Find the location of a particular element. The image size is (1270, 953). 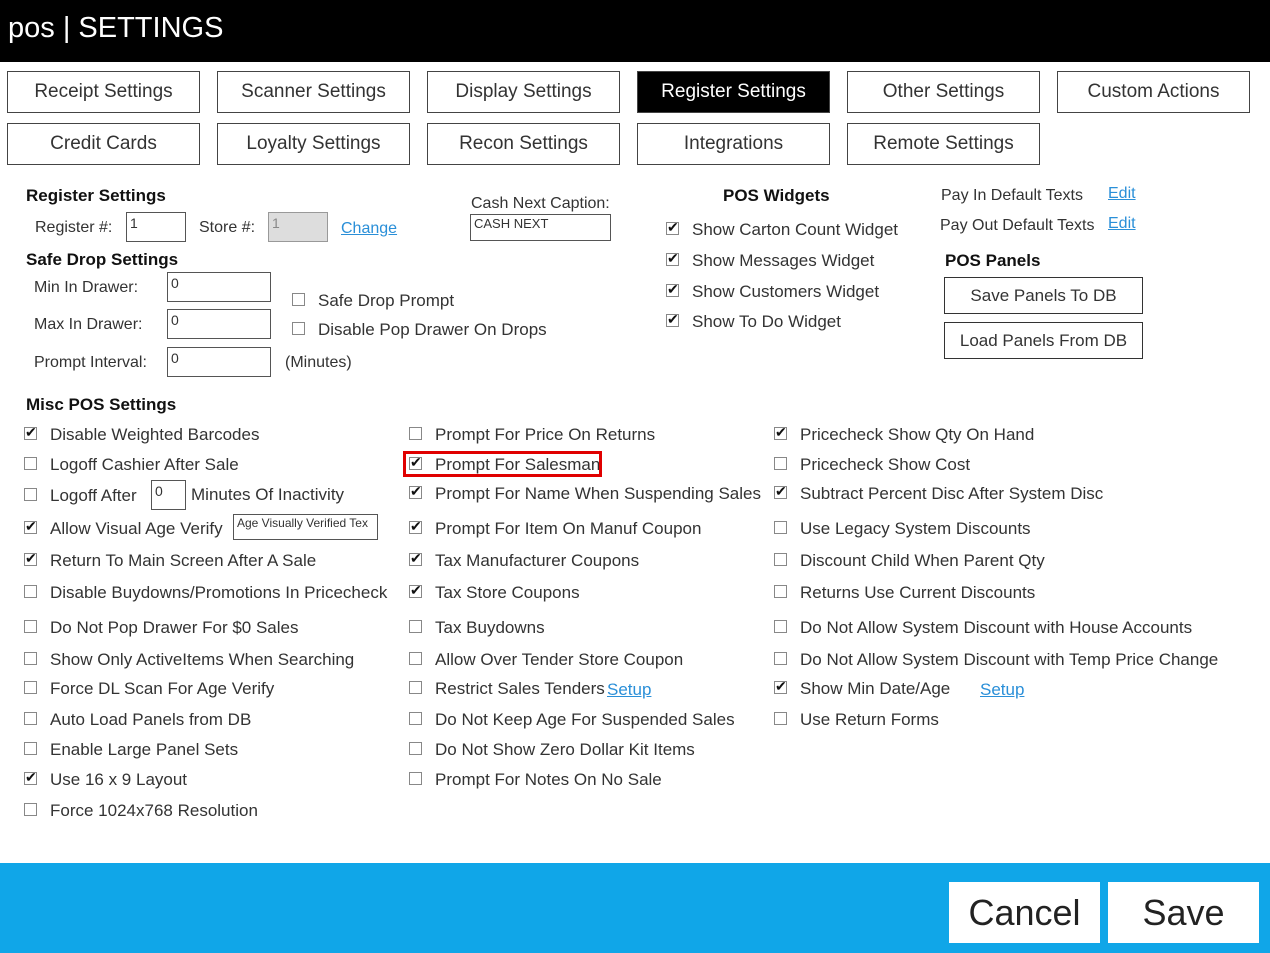

tax-buydowns-checkbox: Tax Buydowns is located at coordinates (477, 628).